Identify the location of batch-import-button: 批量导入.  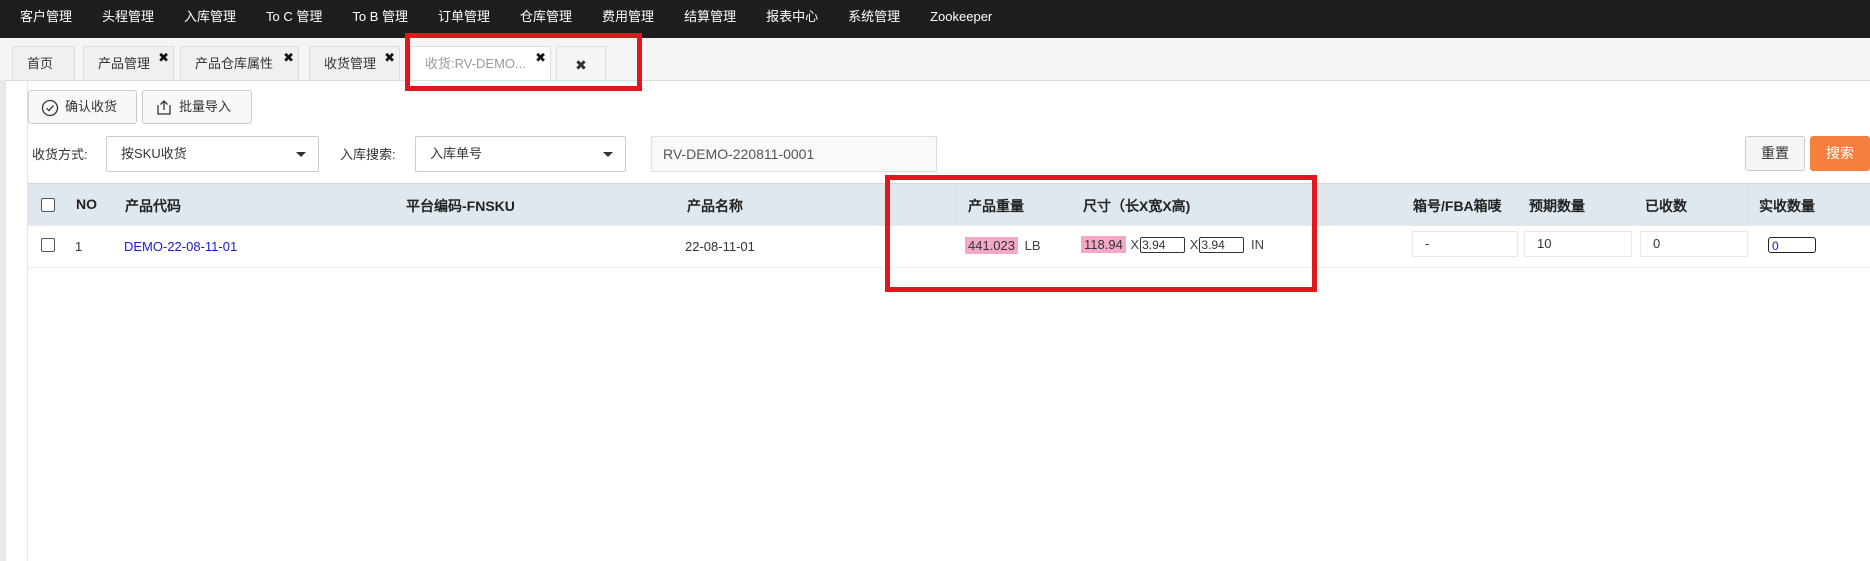
(197, 107).